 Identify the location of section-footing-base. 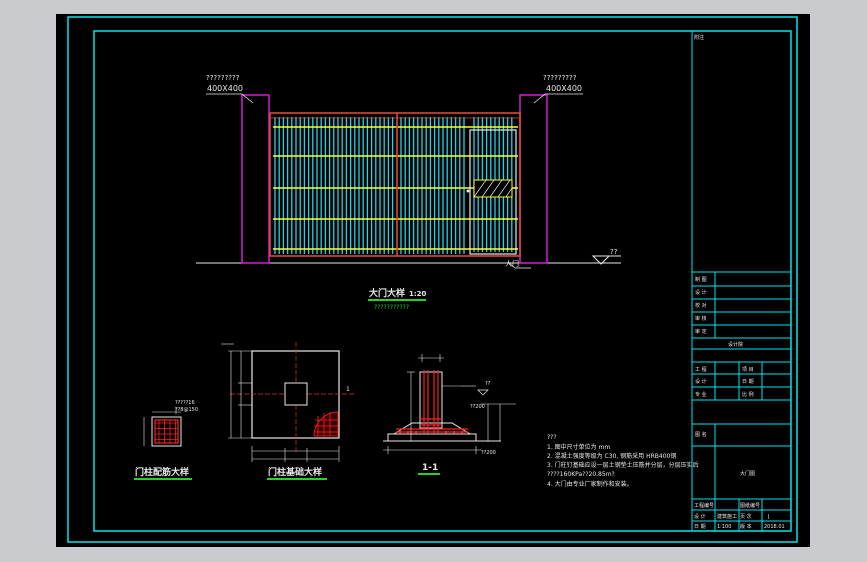
(432, 437).